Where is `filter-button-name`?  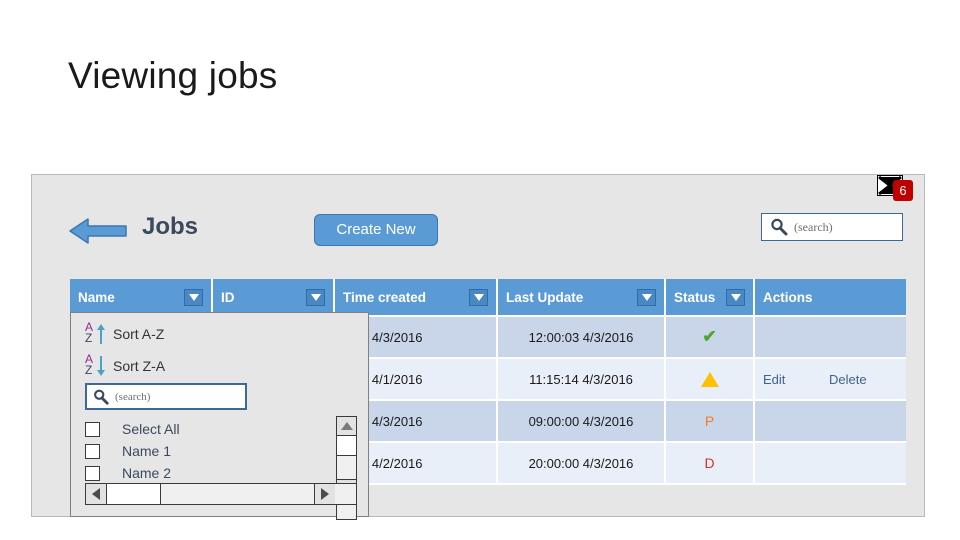
filter-button-name is located at coordinates (193, 297).